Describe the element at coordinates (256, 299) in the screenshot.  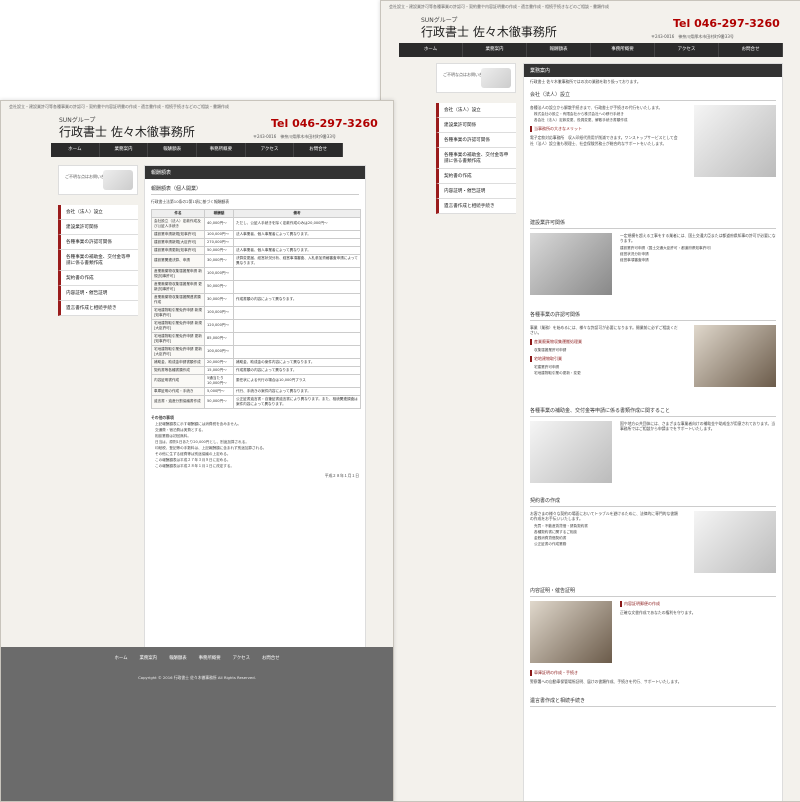
I see `table-row: 産業廃棄物収集運搬関連書類作成 30,000円〜 作成書類の内容によって異なります。` at that location.